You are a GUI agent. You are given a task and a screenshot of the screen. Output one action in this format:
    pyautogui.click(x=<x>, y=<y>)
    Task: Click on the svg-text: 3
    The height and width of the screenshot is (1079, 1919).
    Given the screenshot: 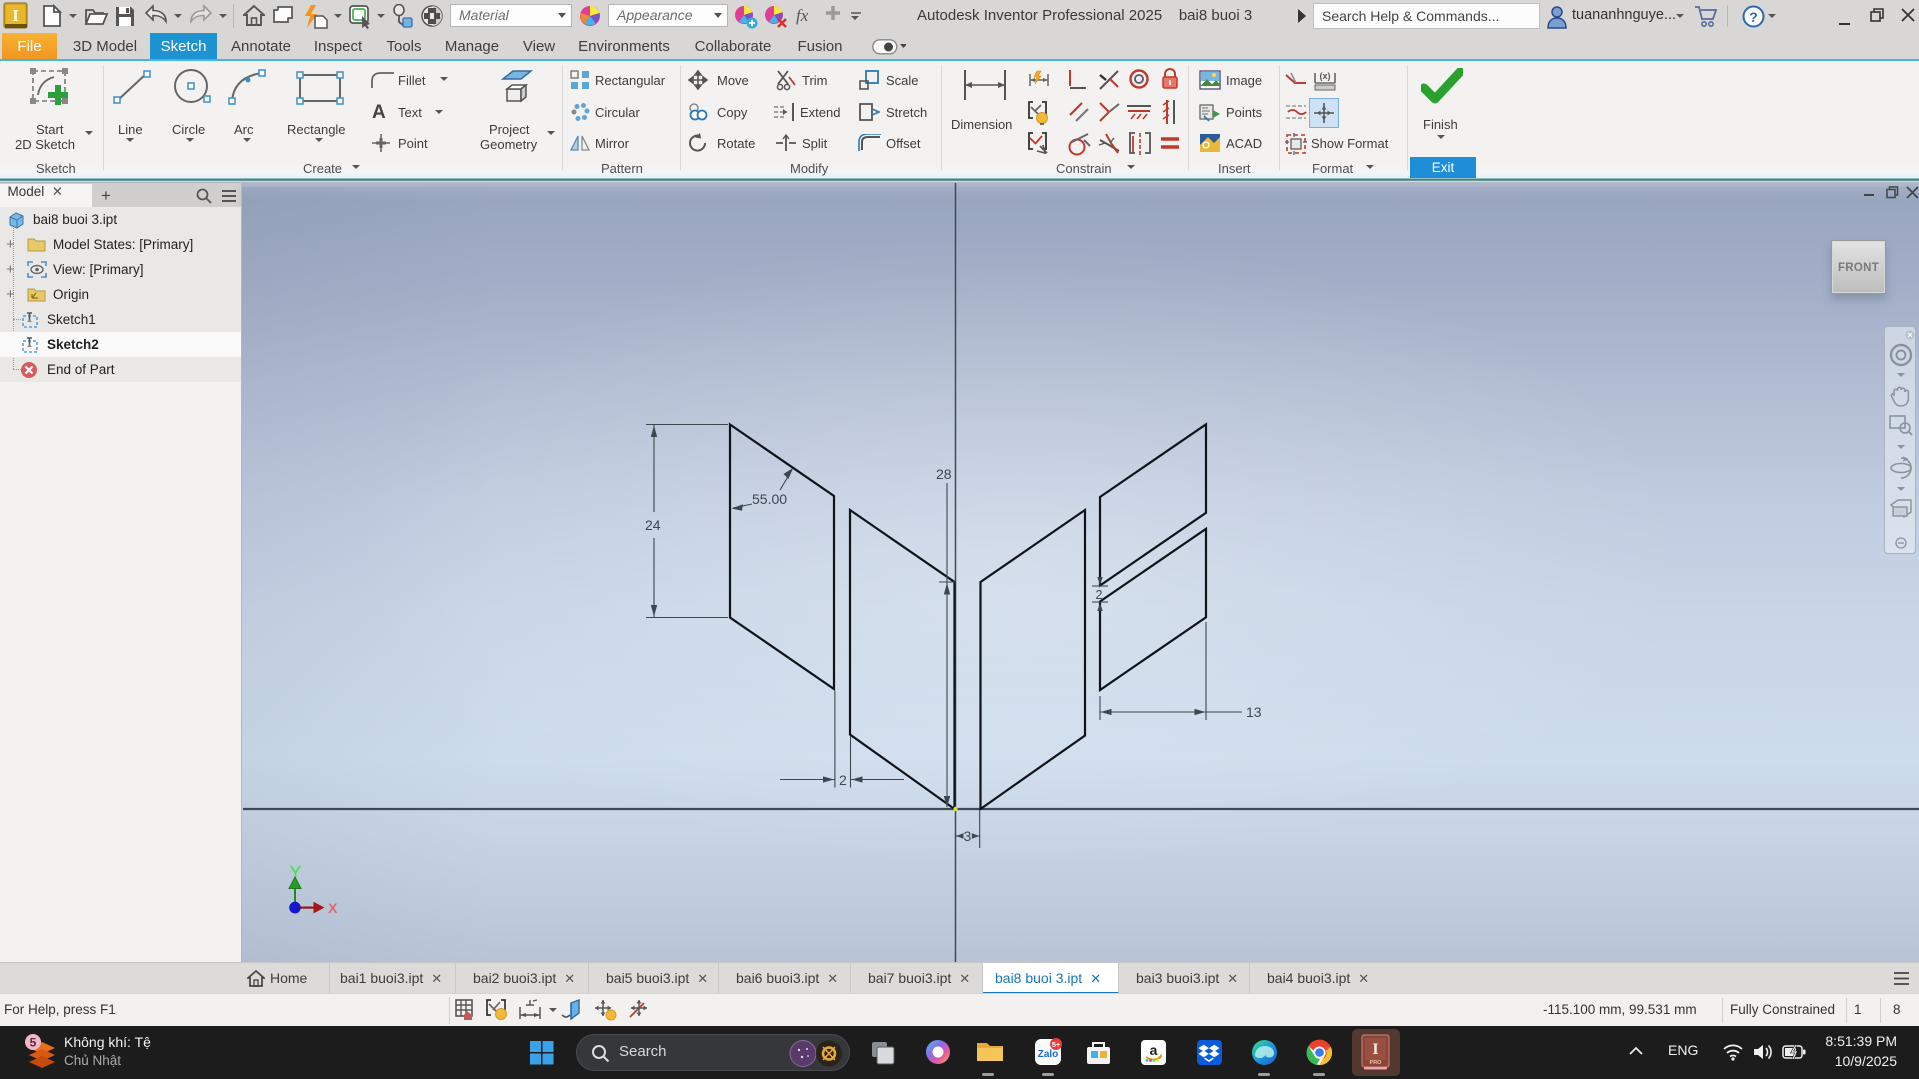 What is the action you would take?
    pyautogui.click(x=968, y=836)
    